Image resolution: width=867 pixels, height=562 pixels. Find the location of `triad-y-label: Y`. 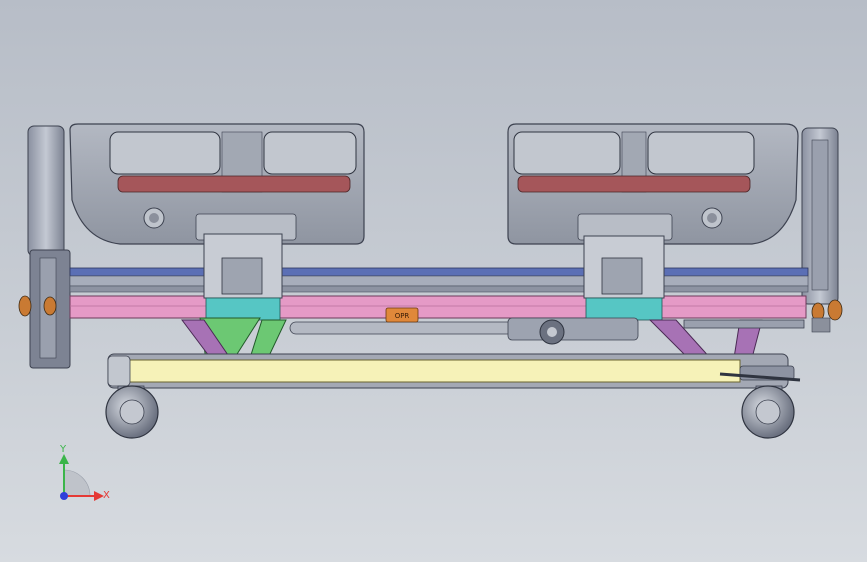

triad-y-label: Y is located at coordinates (63, 449).